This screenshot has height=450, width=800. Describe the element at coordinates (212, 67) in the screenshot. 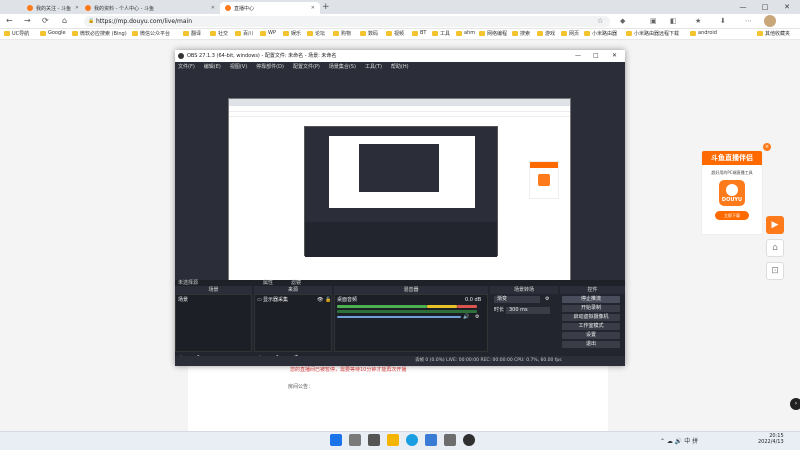

I see `menu-edit: 编辑(E)` at that location.